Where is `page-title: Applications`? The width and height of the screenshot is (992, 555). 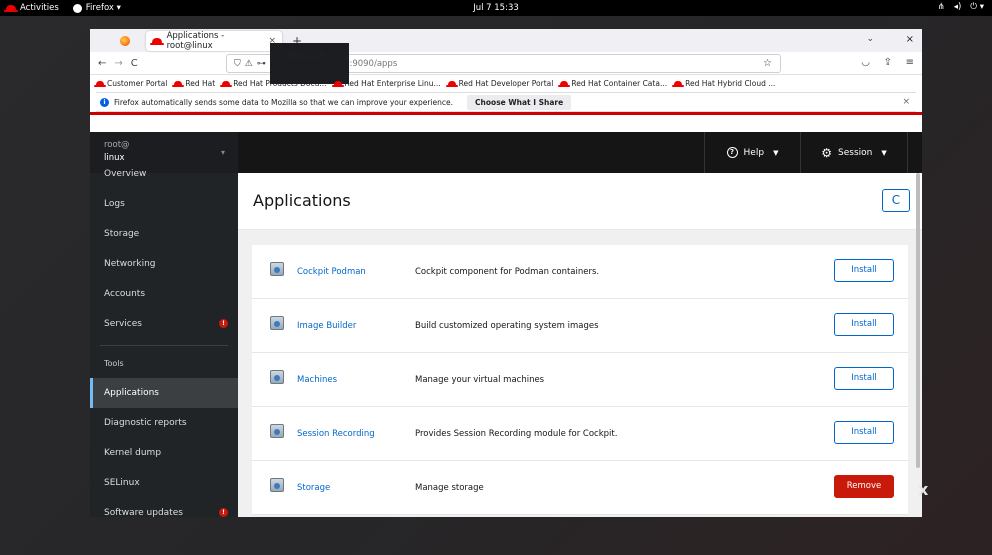 page-title: Applications is located at coordinates (302, 200).